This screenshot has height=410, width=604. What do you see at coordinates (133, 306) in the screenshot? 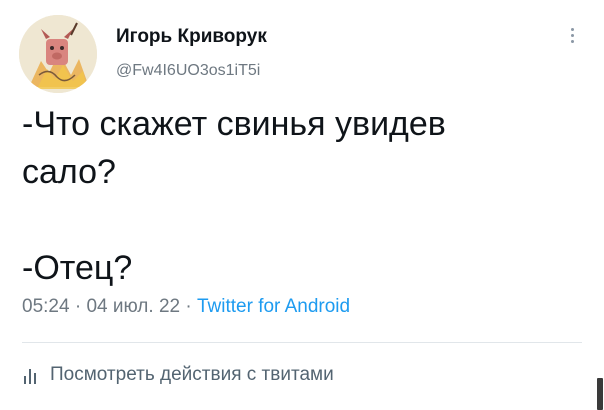
I see `tweet-date: 04 июл. 22` at bounding box center [133, 306].